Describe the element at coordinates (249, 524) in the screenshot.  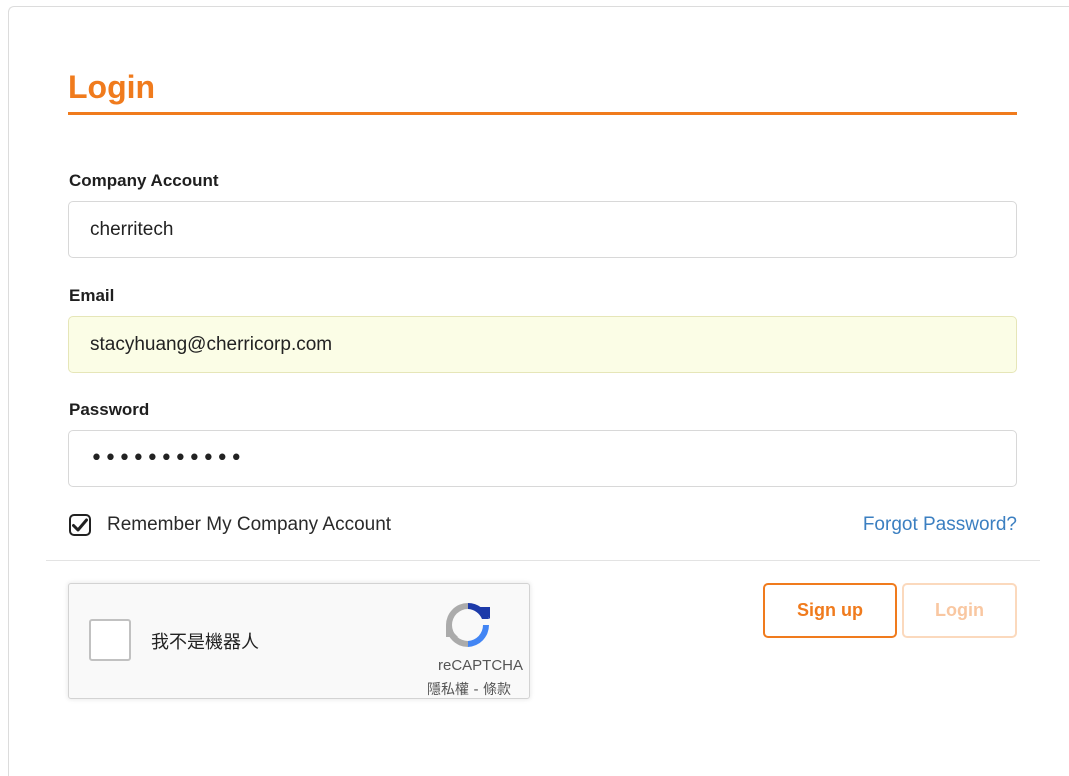
I see `remember-account-label: Remember My Company Account` at that location.